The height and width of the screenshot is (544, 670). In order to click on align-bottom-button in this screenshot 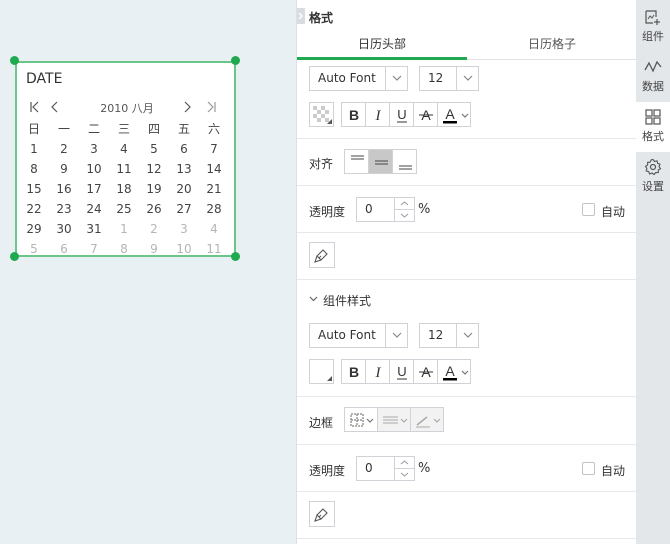, I will do `click(404, 161)`.